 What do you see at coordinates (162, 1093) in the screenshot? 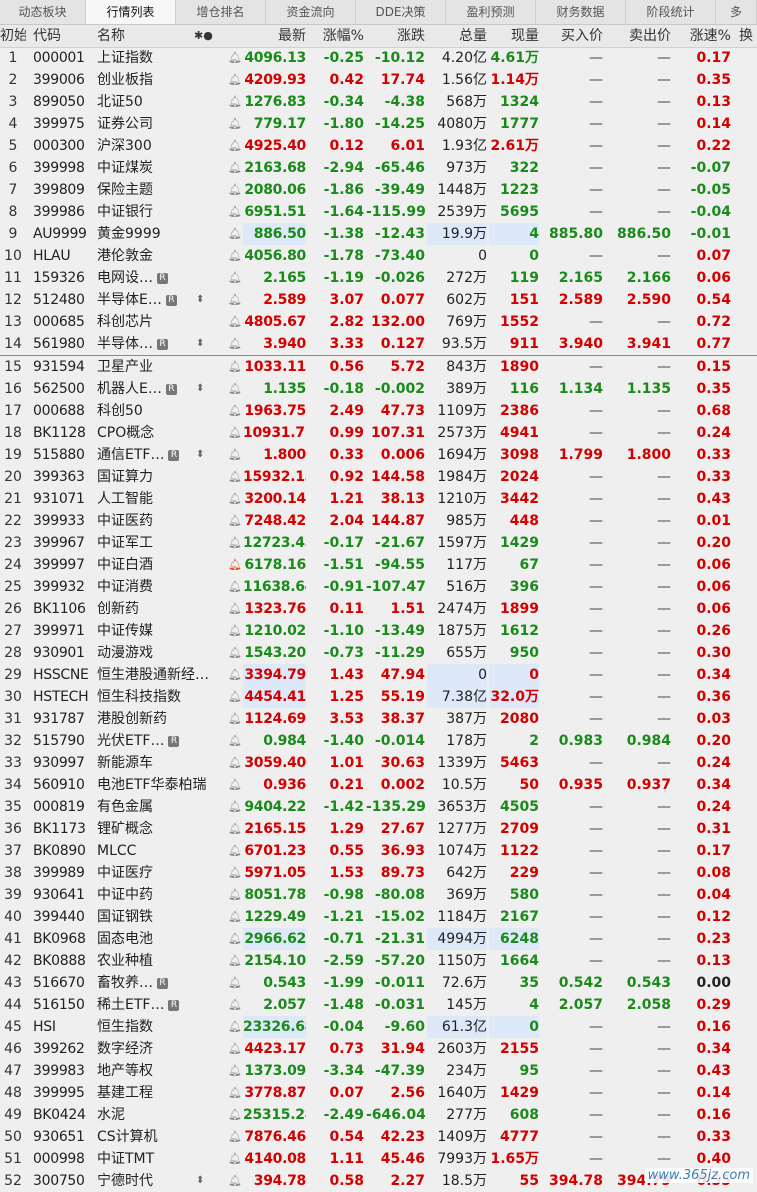
I see `security-name: 基建工程` at bounding box center [162, 1093].